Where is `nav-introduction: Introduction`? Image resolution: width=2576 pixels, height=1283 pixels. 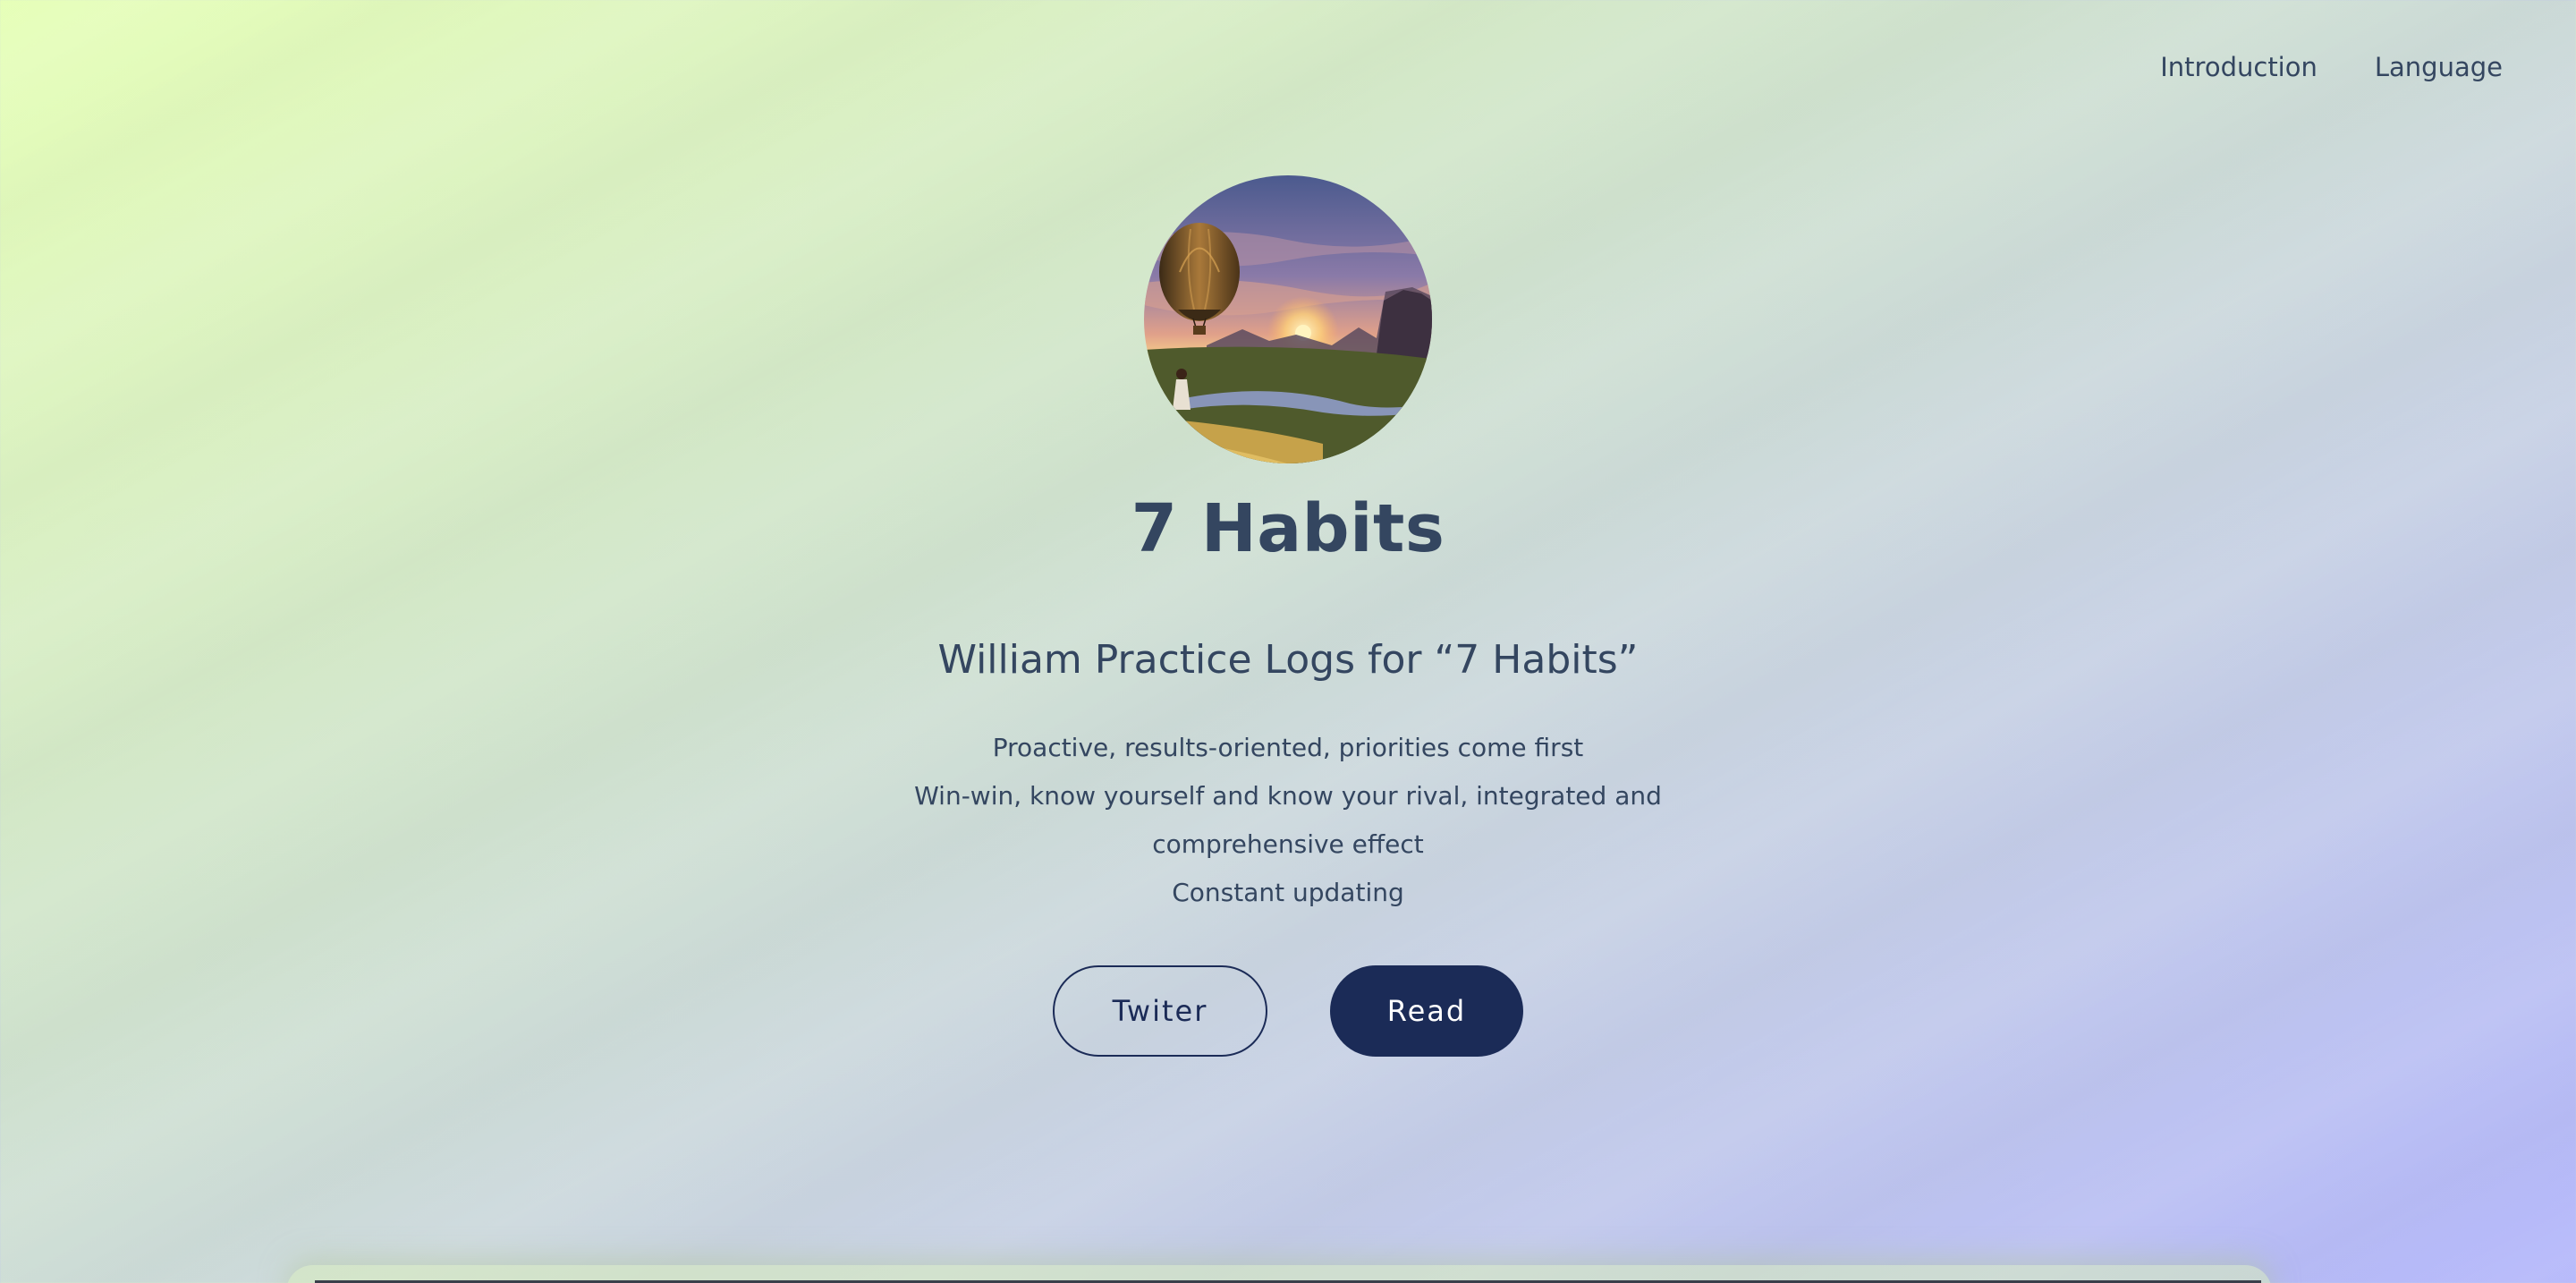
nav-introduction: Introduction is located at coordinates (2239, 67).